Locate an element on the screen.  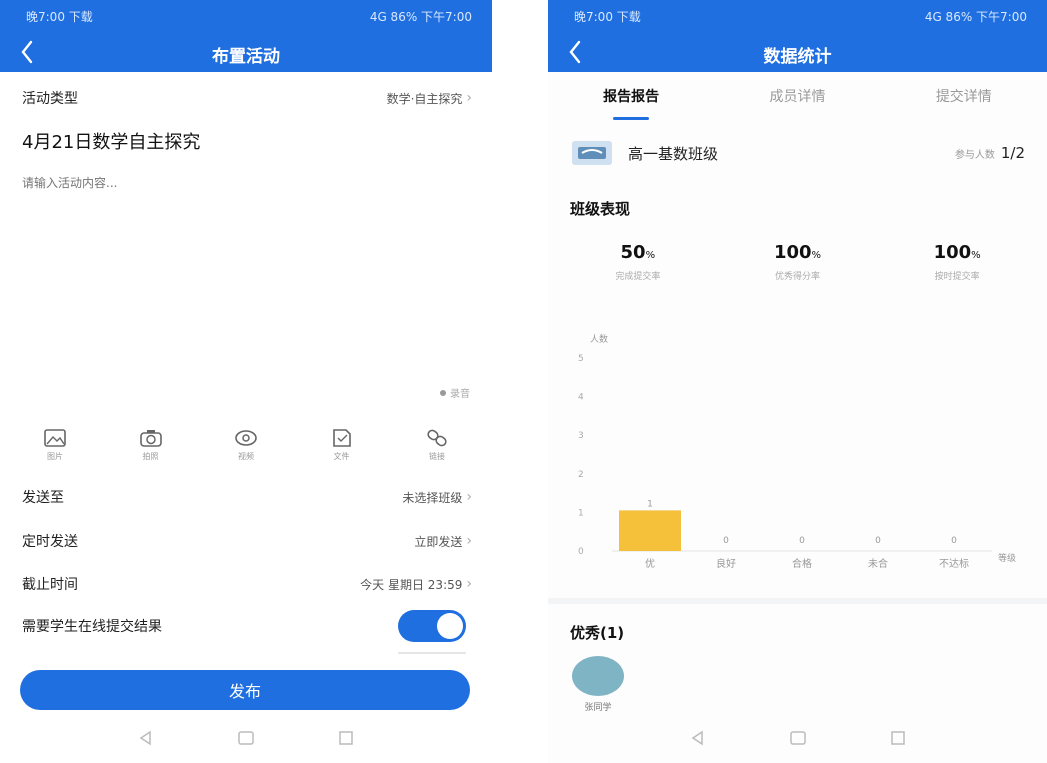
scheduled-send-label: 定时发送 is located at coordinates (50, 542).